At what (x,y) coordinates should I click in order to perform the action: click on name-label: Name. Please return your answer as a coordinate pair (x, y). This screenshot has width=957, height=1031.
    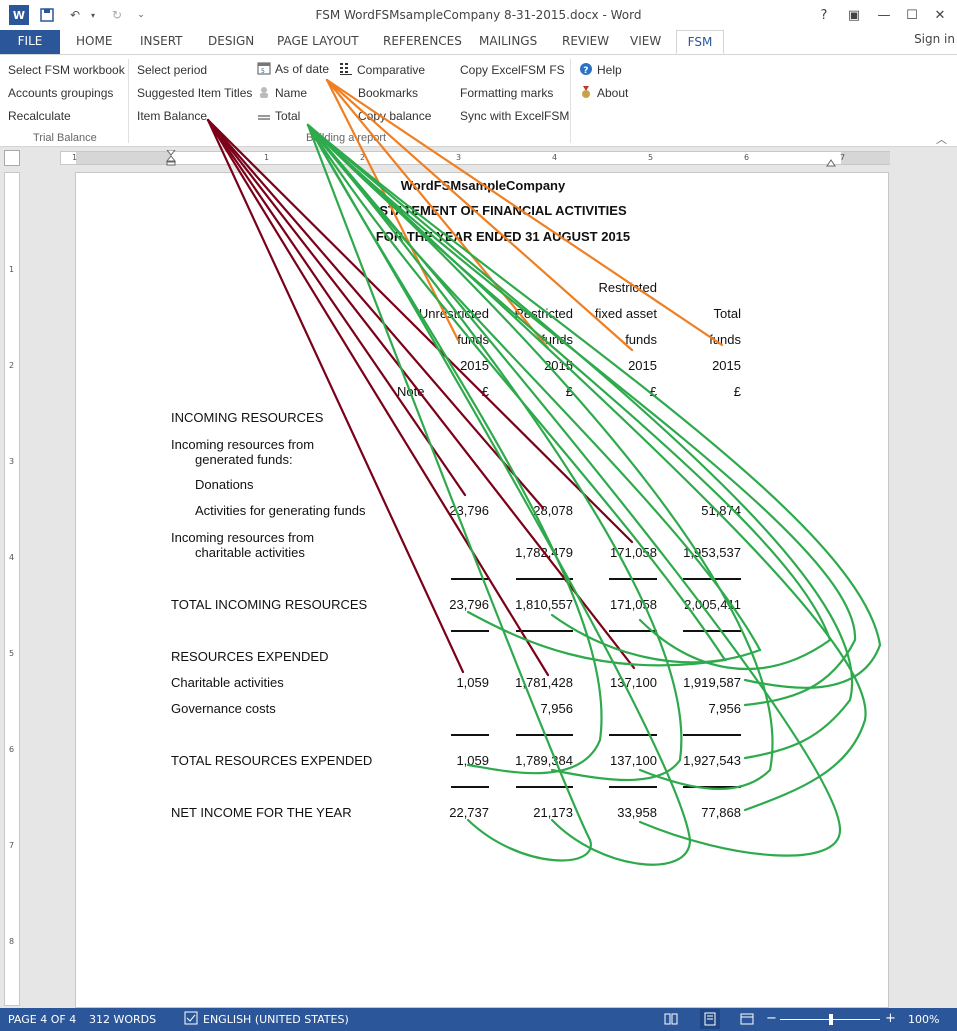
    Looking at the image, I should click on (291, 93).